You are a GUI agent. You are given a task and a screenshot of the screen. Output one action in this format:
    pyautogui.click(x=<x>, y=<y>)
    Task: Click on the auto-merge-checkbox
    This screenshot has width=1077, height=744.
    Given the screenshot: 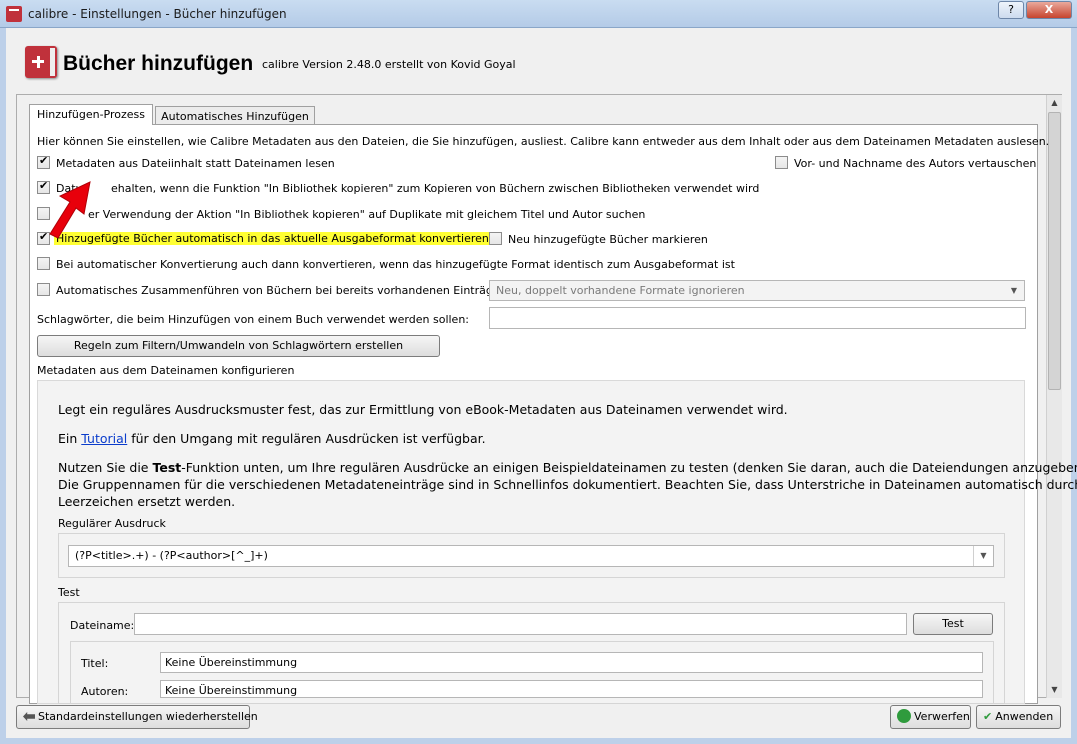 What is the action you would take?
    pyautogui.click(x=43, y=289)
    